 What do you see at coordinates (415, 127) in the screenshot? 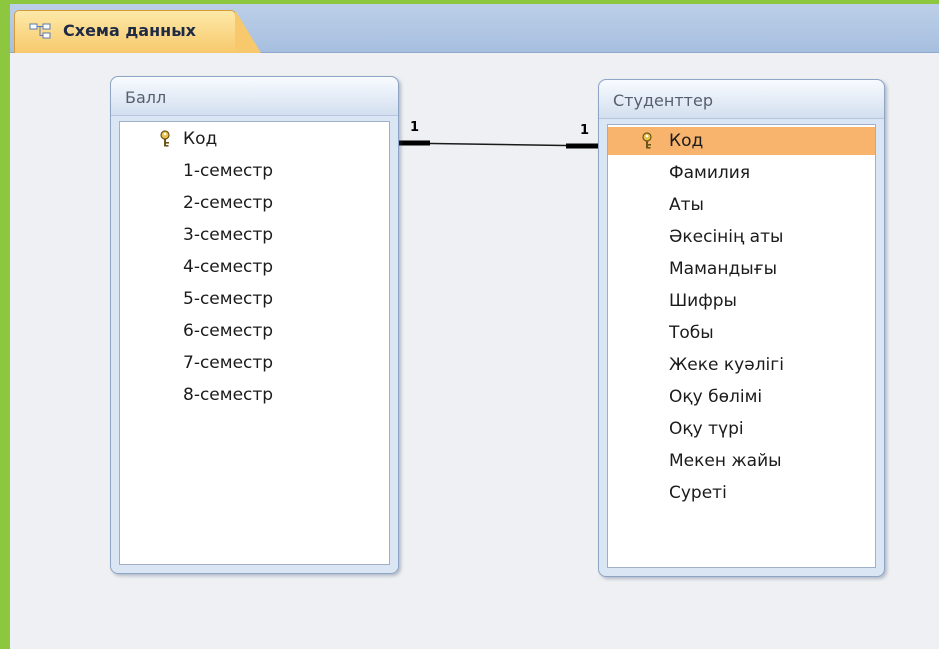
I see `left-cardinality-label: 1` at bounding box center [415, 127].